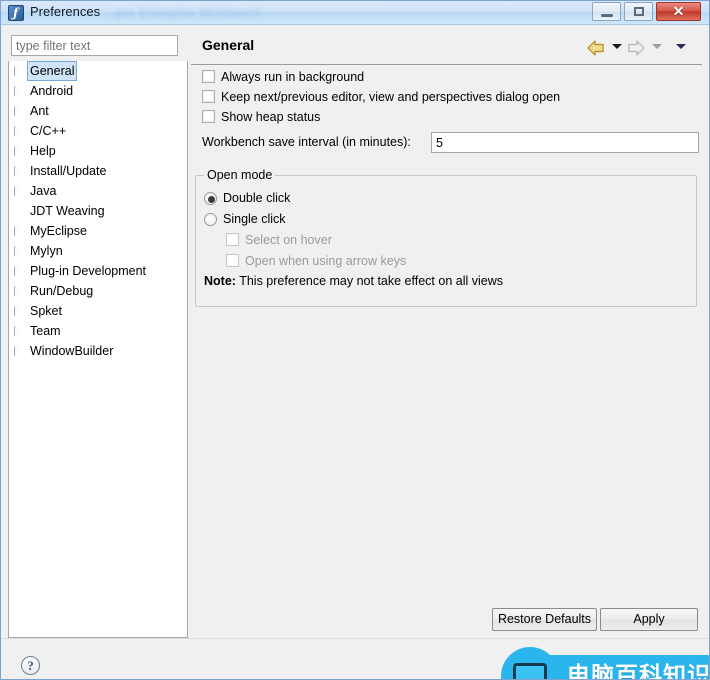  I want to click on sidebar-item-label: Plug-in Development, so click(88, 271).